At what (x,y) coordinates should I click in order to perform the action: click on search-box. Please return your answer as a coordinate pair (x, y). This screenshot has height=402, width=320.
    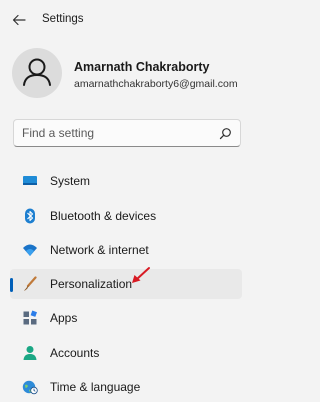
    Looking at the image, I should click on (127, 133).